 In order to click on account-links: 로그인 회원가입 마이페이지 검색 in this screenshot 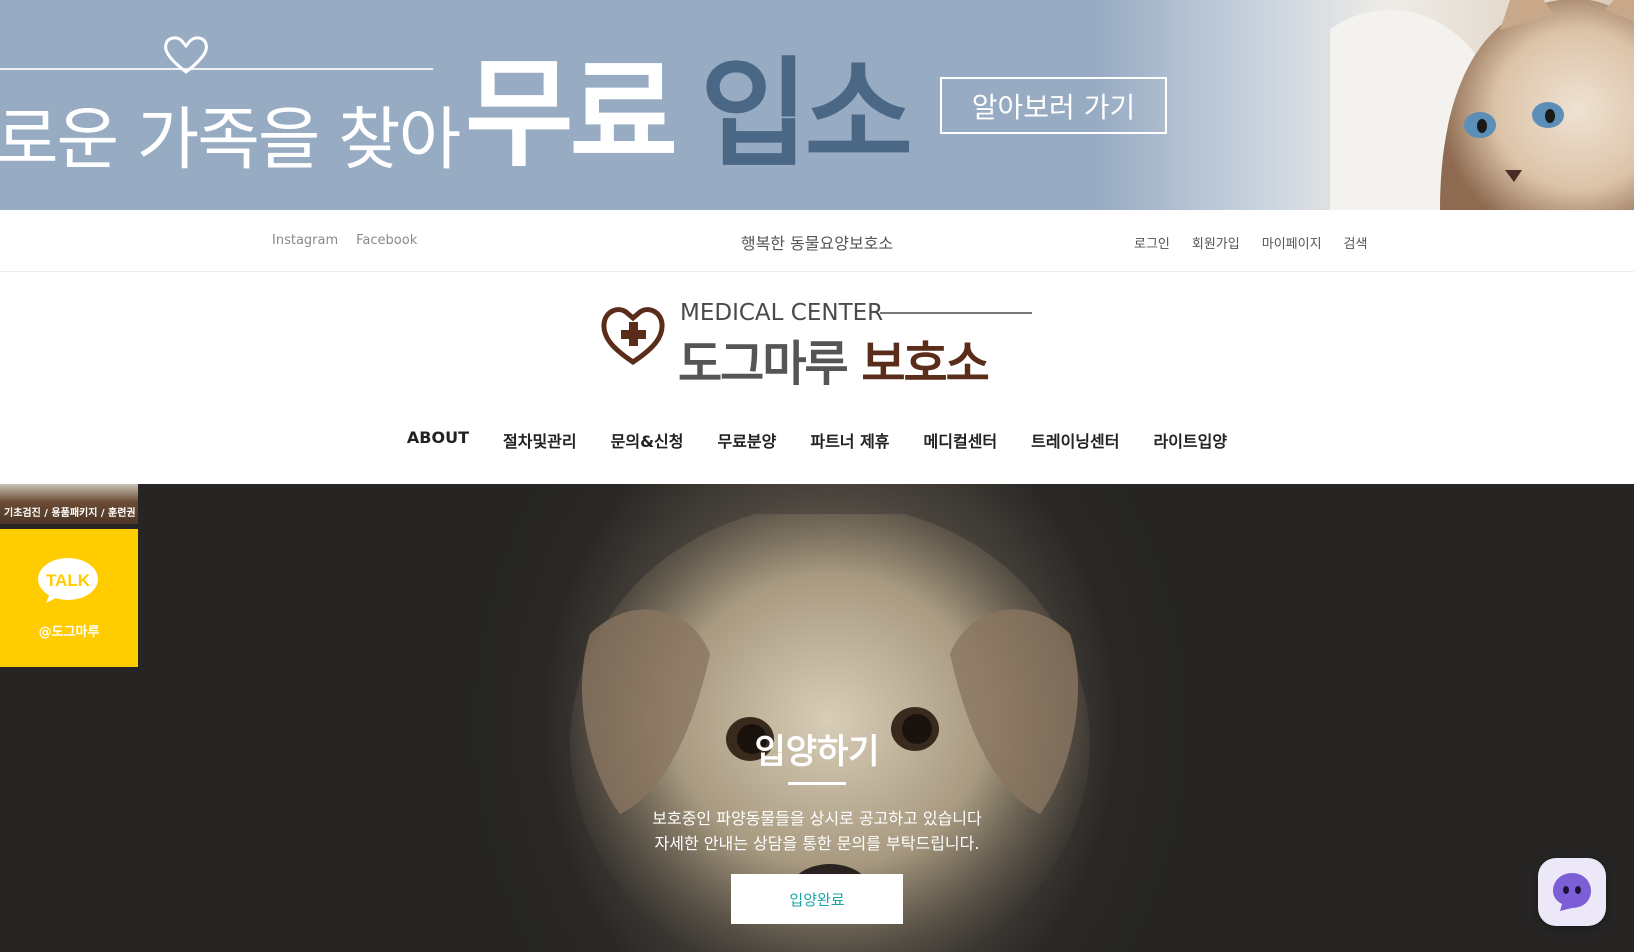, I will do `click(1250, 242)`.